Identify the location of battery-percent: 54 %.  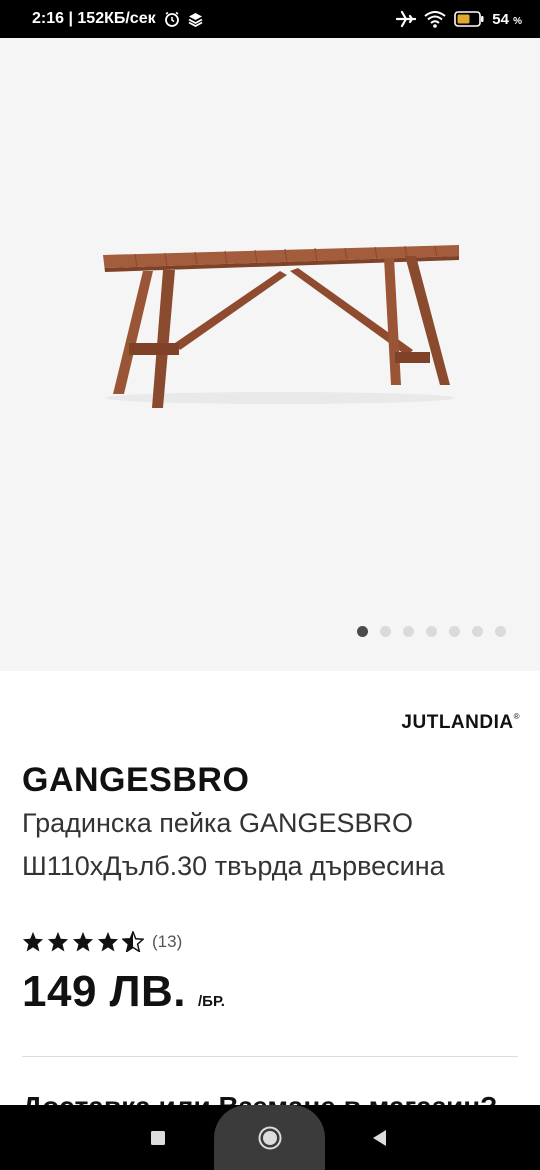
(507, 19).